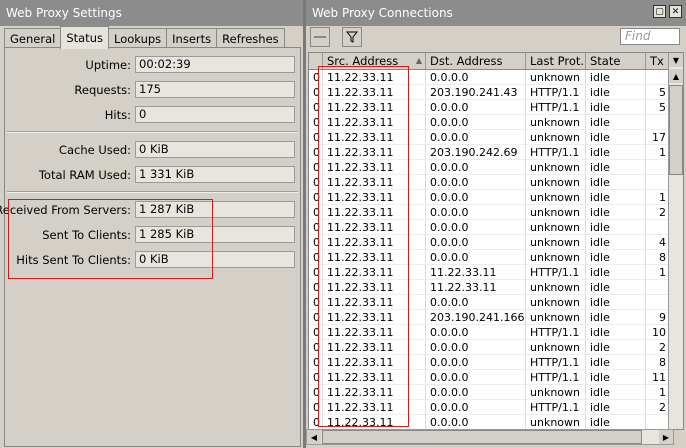 The image size is (686, 448). I want to click on uptime-label: Uptime:, so click(108, 65).